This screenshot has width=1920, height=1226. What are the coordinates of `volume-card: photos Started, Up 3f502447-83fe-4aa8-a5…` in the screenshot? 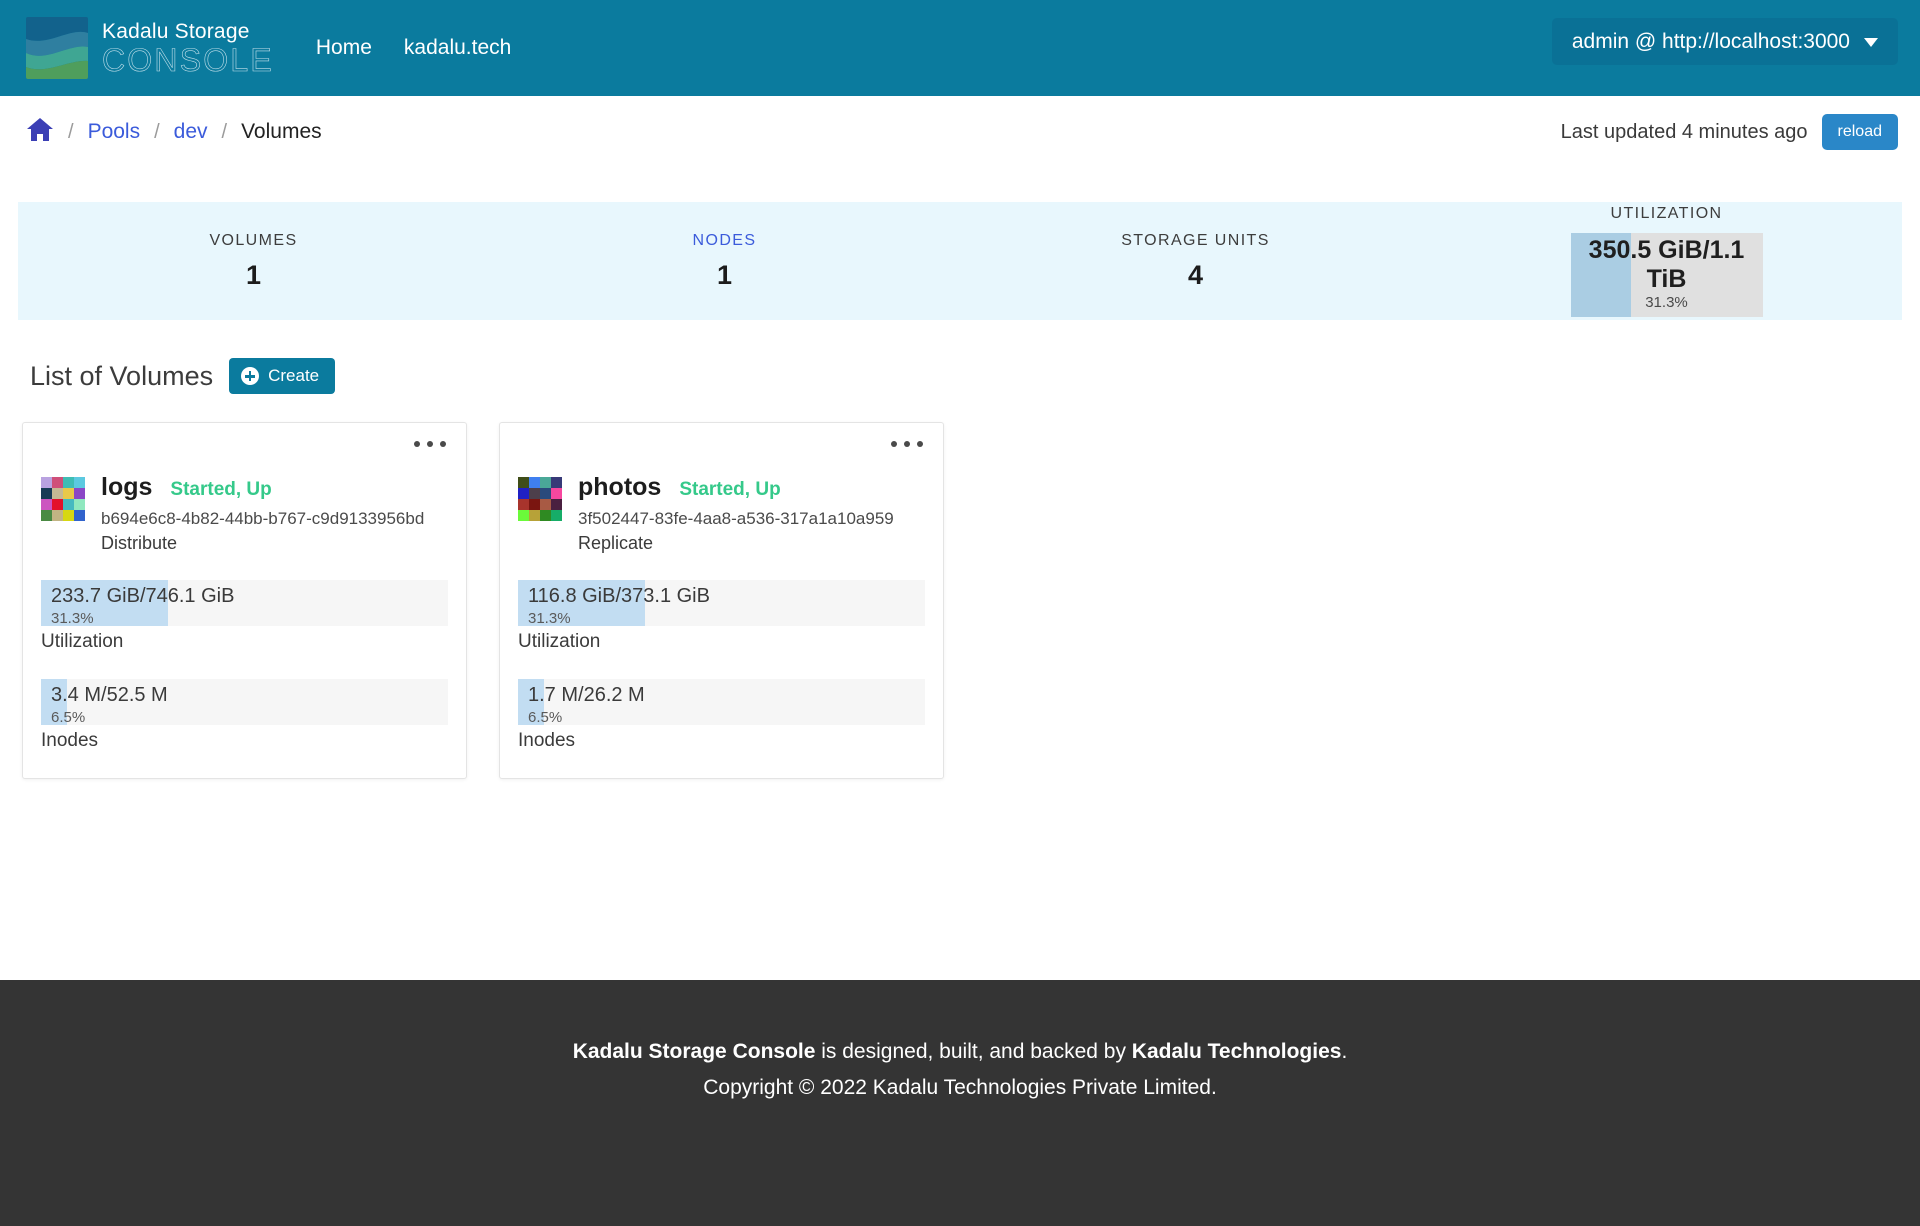 It's located at (721, 600).